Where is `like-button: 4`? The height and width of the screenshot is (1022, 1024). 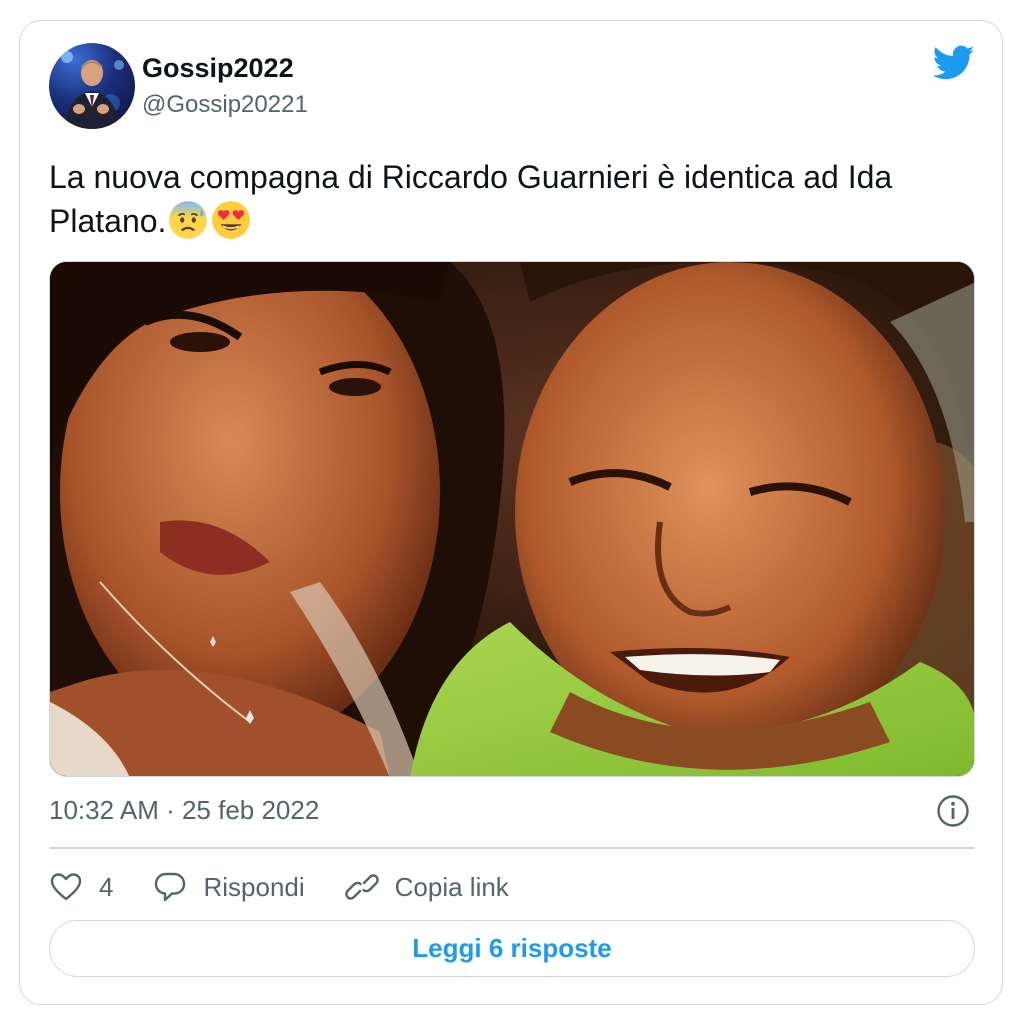
like-button: 4 is located at coordinates (81, 887).